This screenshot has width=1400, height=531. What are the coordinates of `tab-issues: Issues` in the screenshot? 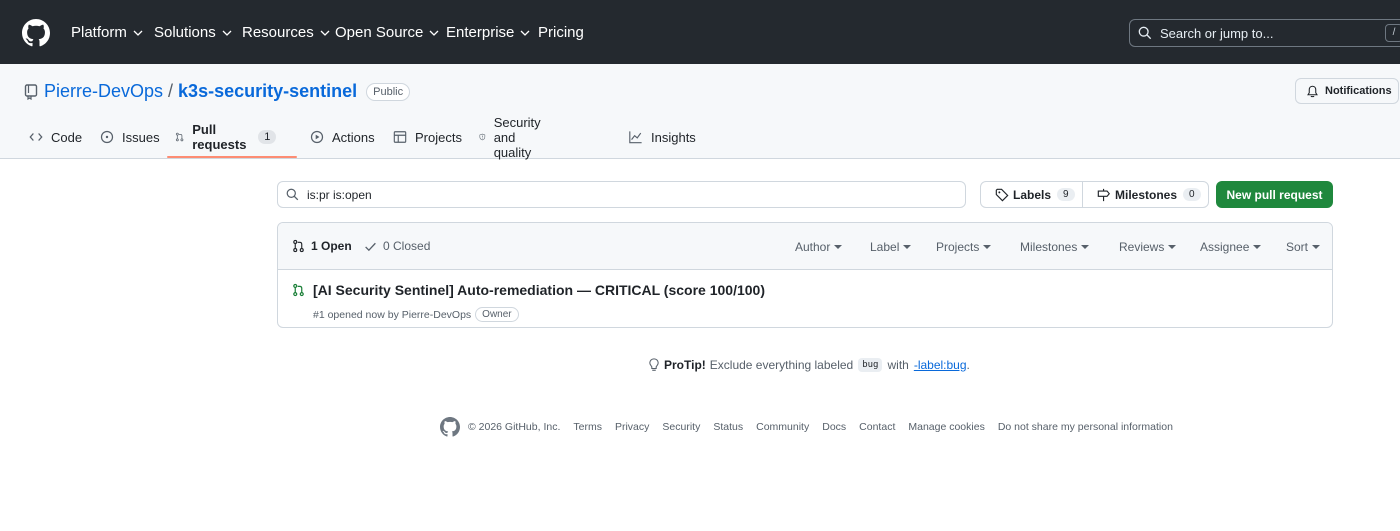 It's located at (130, 137).